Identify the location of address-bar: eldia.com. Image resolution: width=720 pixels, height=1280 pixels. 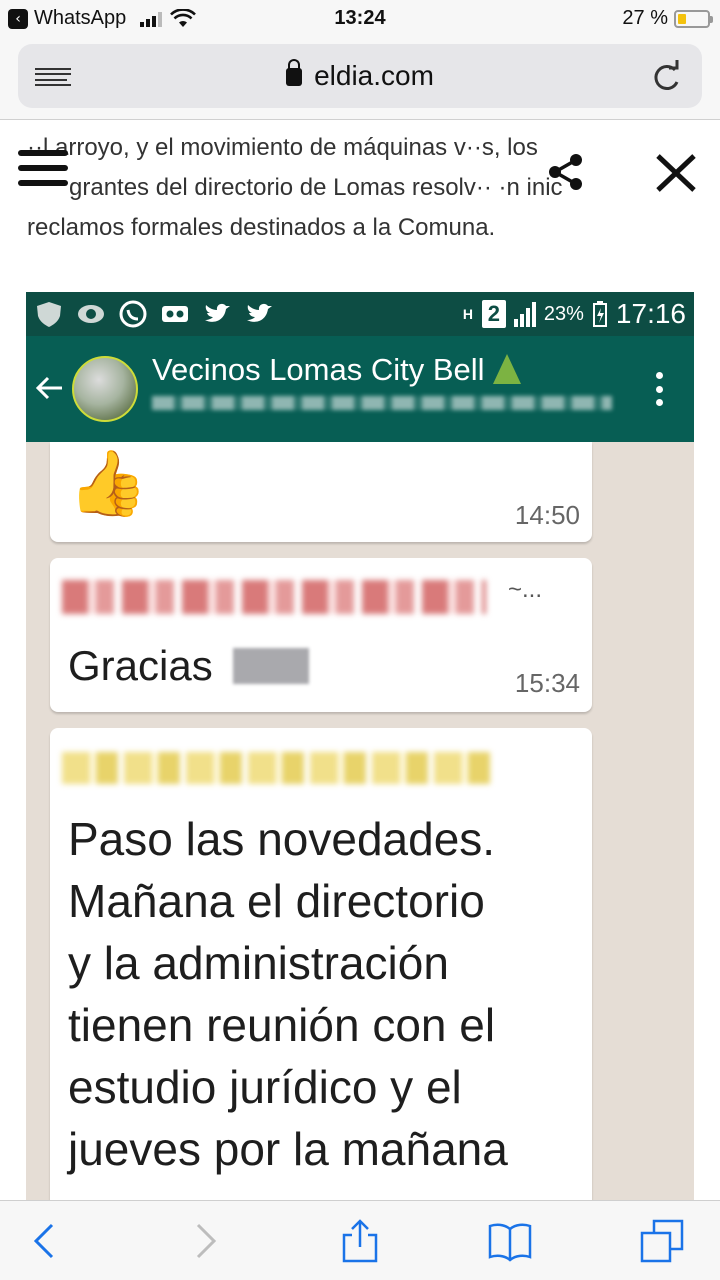
(360, 76).